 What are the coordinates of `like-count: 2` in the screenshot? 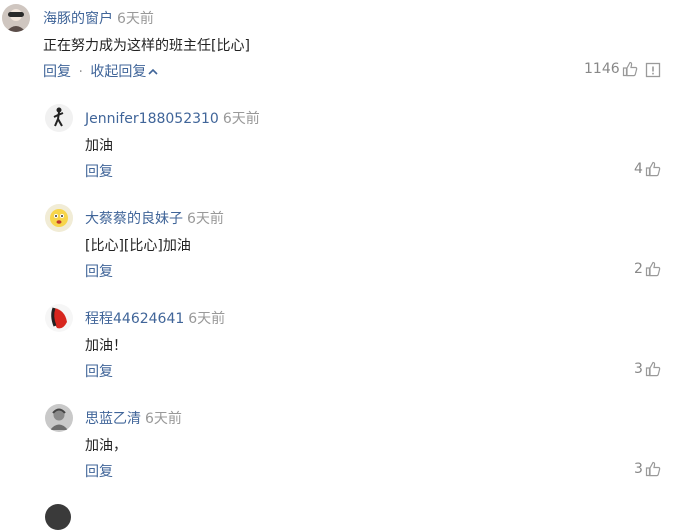 It's located at (638, 269).